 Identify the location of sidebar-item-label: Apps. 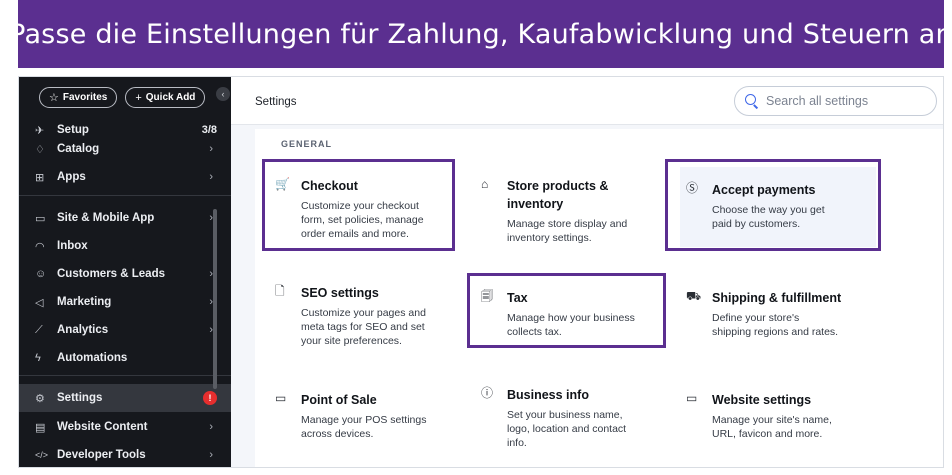
(71, 177).